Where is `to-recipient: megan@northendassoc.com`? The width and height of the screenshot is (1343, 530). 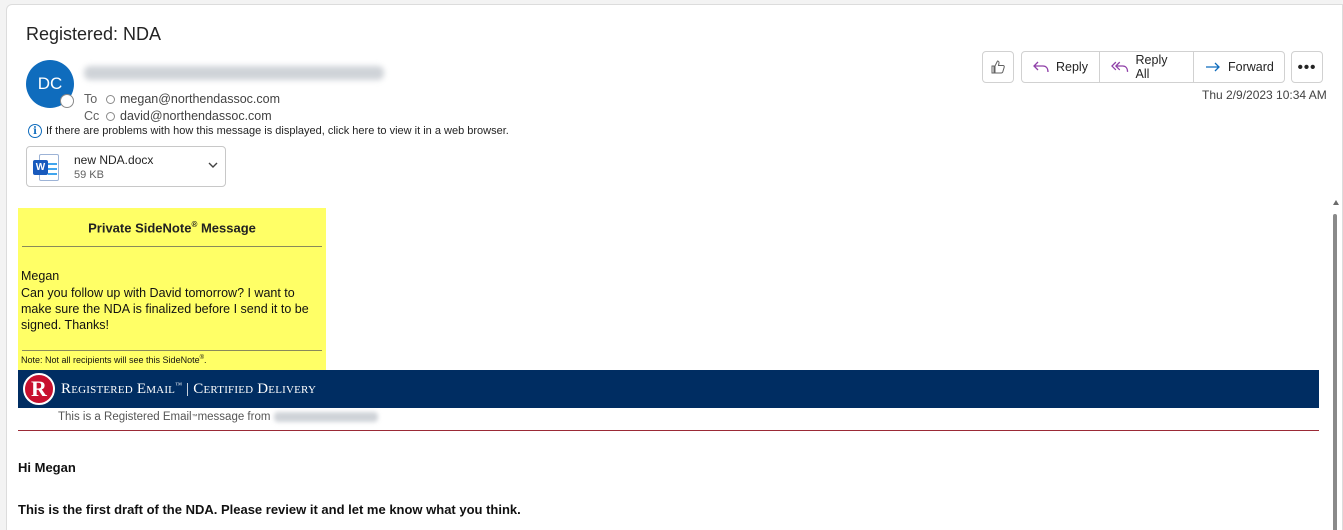
to-recipient: megan@northendassoc.com is located at coordinates (200, 99).